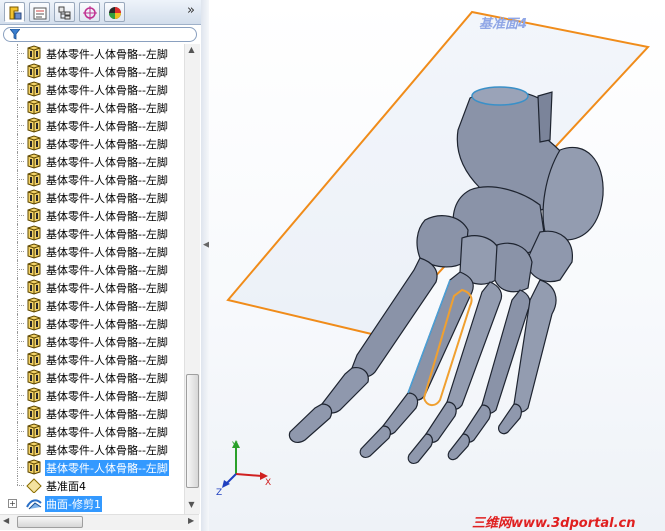  I want to click on x-axis, so click(249, 475).